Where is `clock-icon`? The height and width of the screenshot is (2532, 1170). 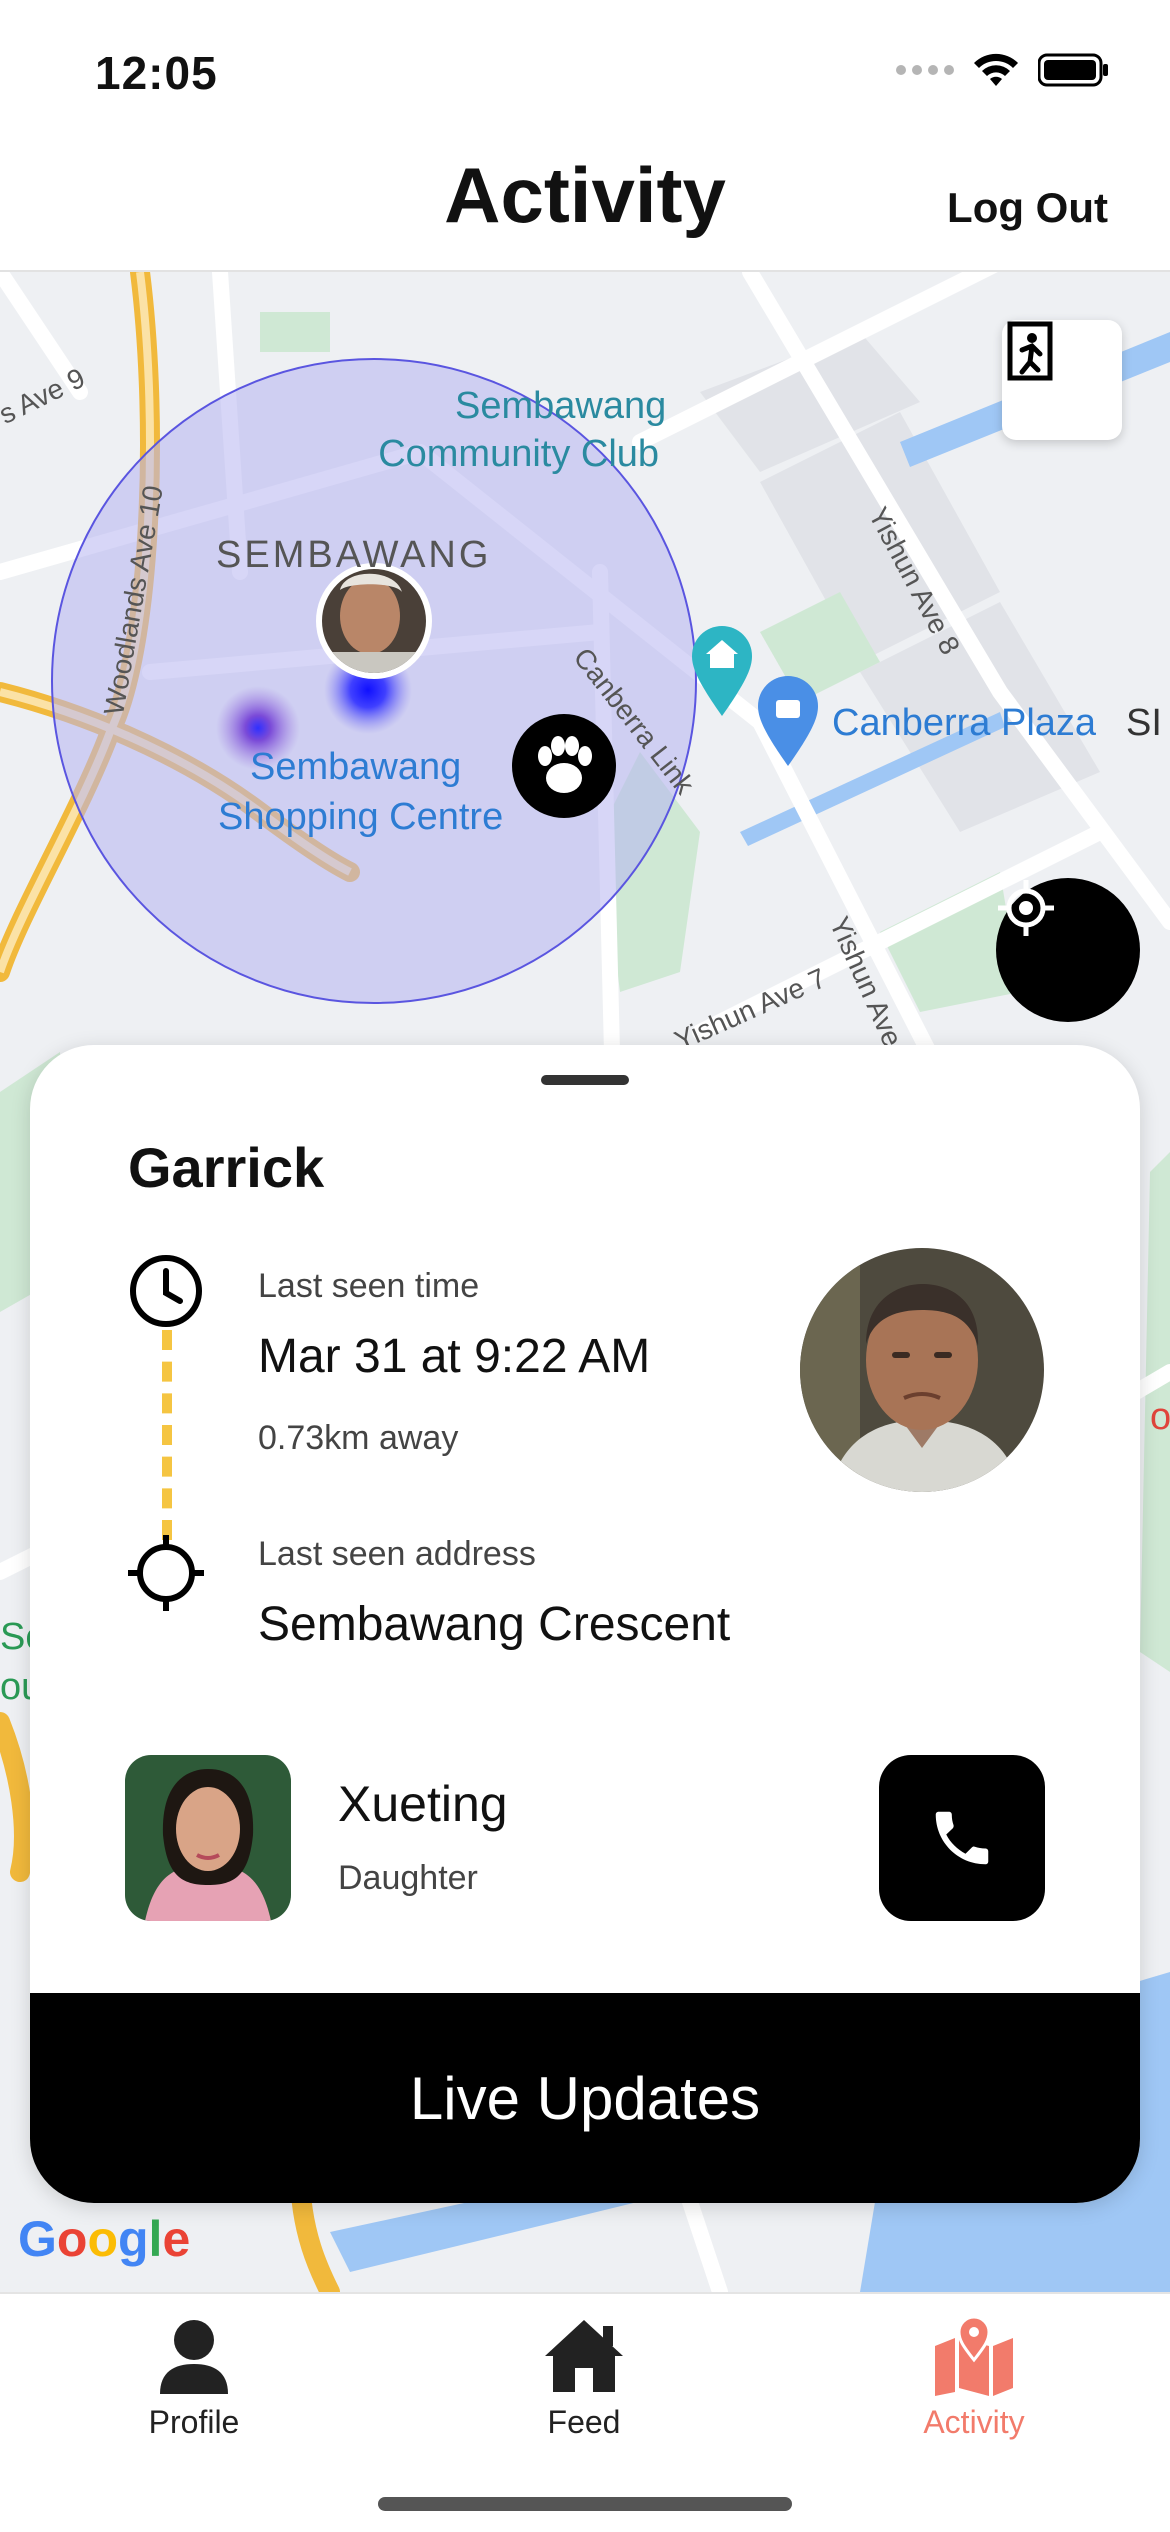 clock-icon is located at coordinates (166, 1291).